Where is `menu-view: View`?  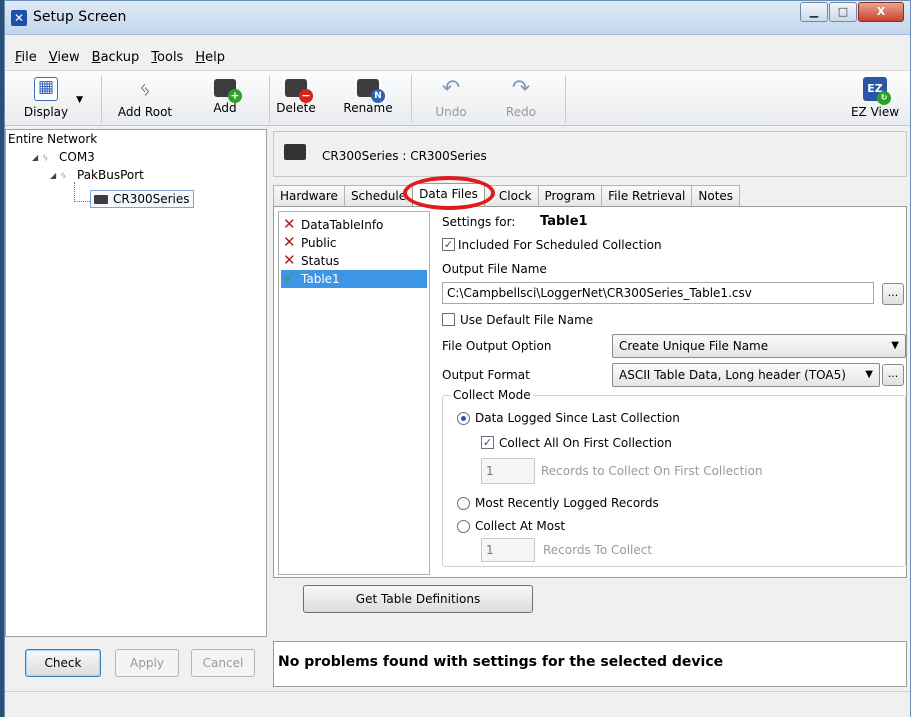 menu-view: View is located at coordinates (64, 57).